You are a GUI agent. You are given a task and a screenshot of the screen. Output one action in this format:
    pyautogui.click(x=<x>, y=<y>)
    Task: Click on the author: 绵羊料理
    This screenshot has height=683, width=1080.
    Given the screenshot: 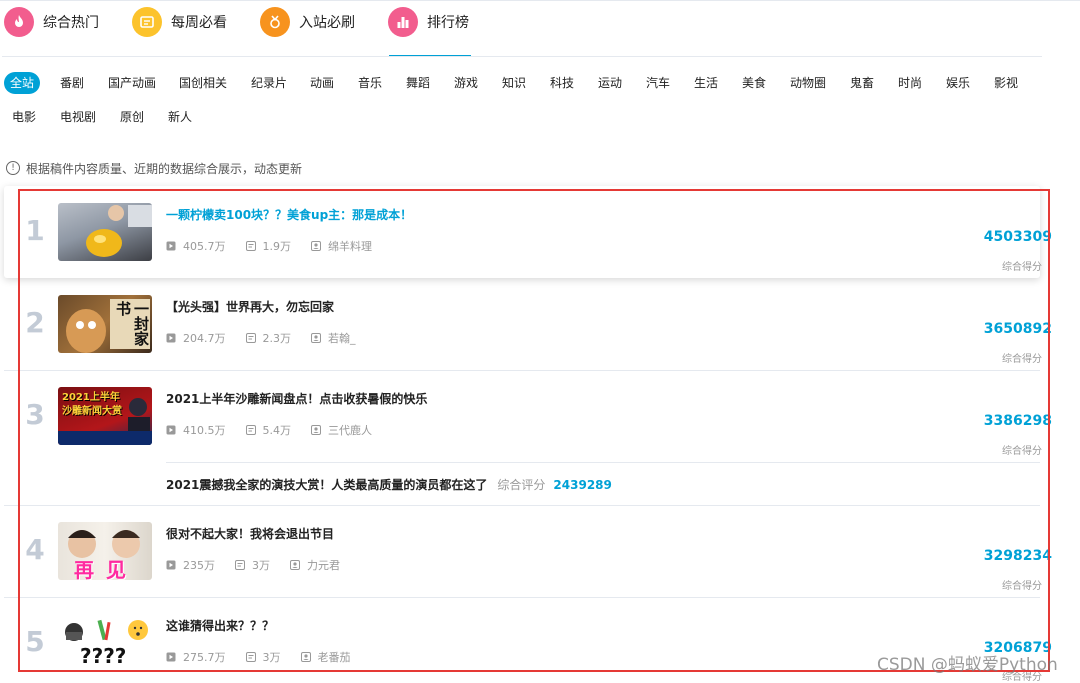 What is the action you would take?
    pyautogui.click(x=341, y=246)
    